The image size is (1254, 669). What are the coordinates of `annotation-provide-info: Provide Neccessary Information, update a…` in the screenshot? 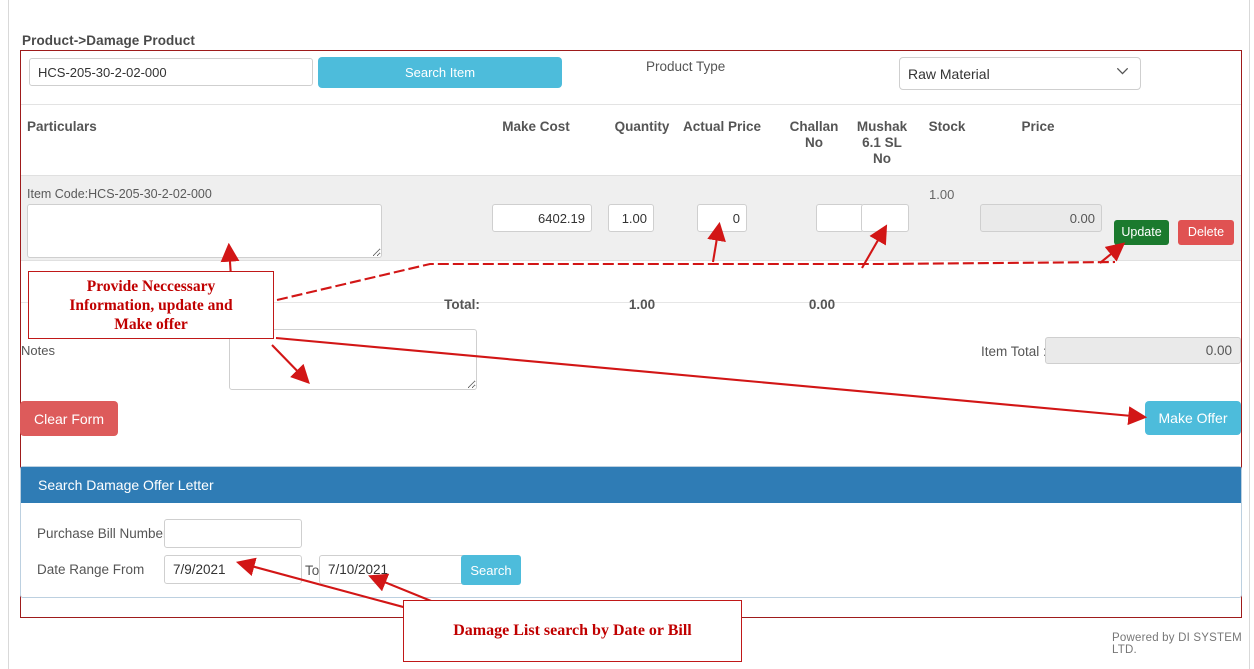 It's located at (151, 305).